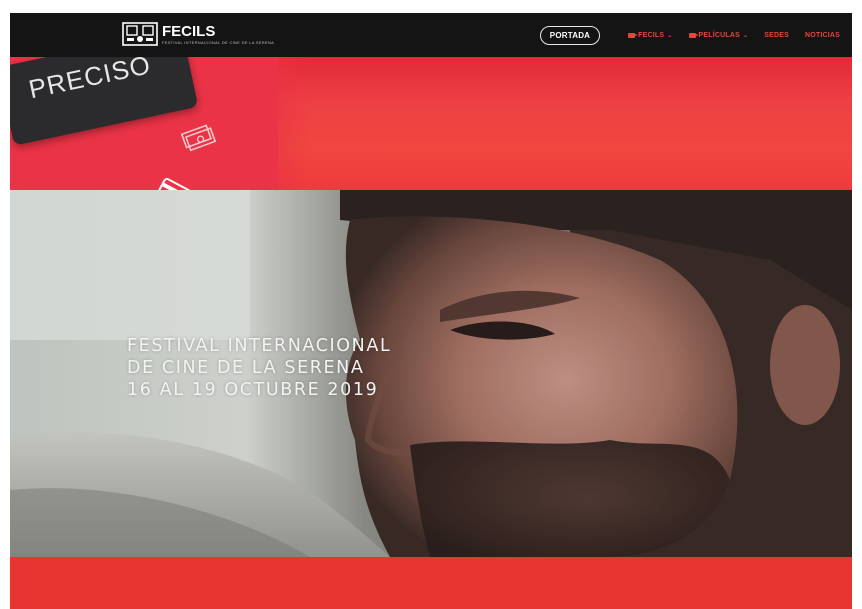  I want to click on logo-name: FECILS, so click(189, 31).